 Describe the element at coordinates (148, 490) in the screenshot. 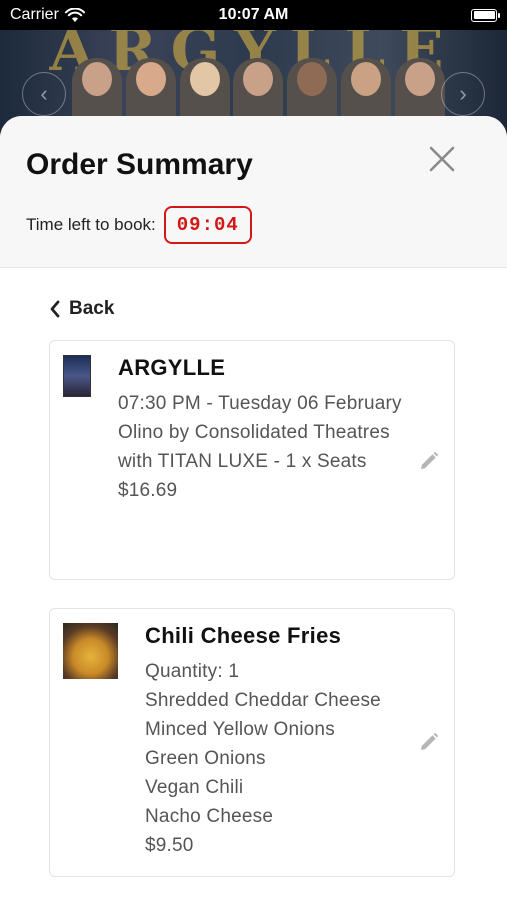

I see `ticket-price: $16.69` at that location.